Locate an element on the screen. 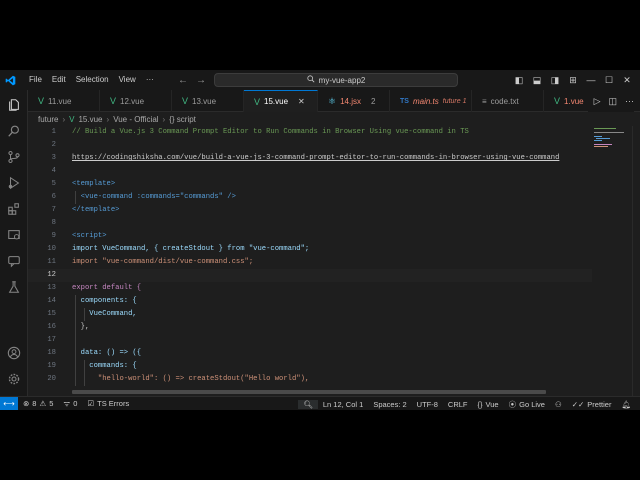 The image size is (640, 480). double-check-icon: ✓✓ is located at coordinates (578, 404).